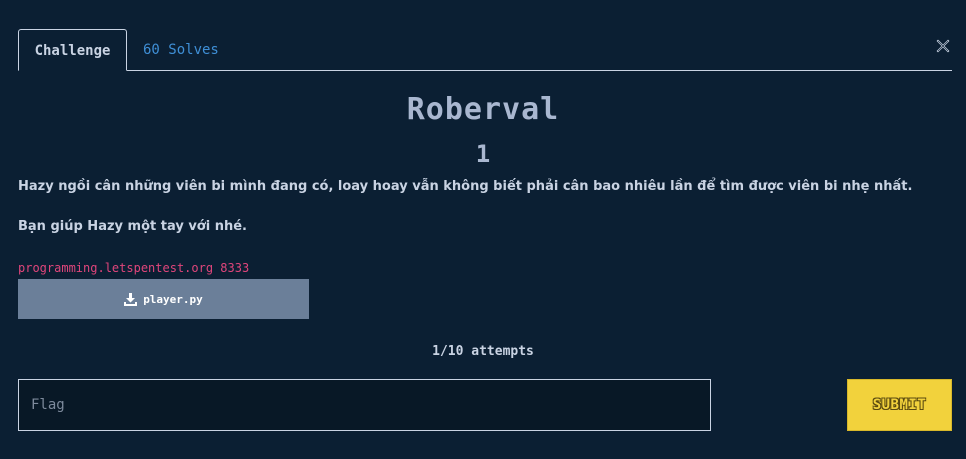 This screenshot has height=459, width=966. I want to click on tab-solves: 60 Solves, so click(181, 50).